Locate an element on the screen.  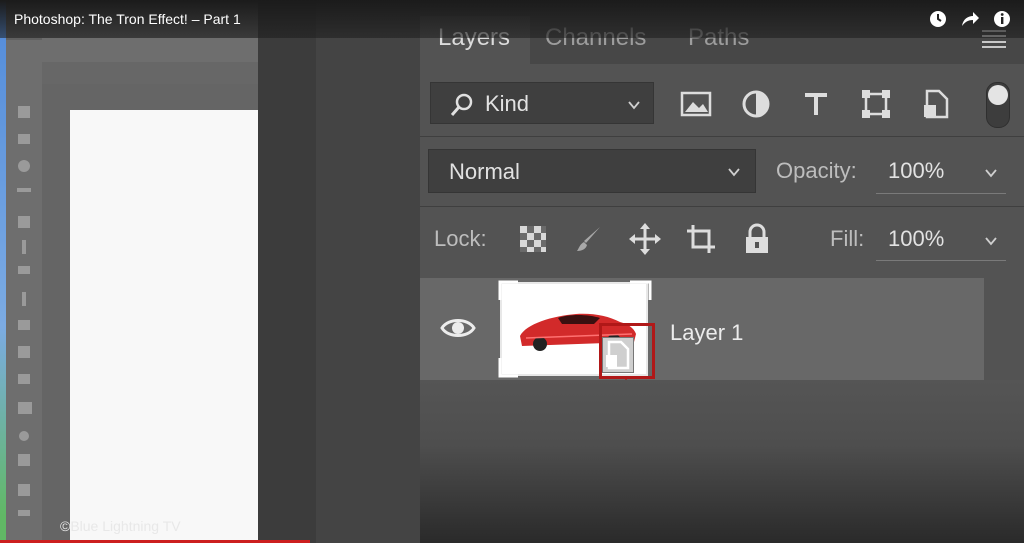
lock-transparent-pixels-icon is located at coordinates (533, 239).